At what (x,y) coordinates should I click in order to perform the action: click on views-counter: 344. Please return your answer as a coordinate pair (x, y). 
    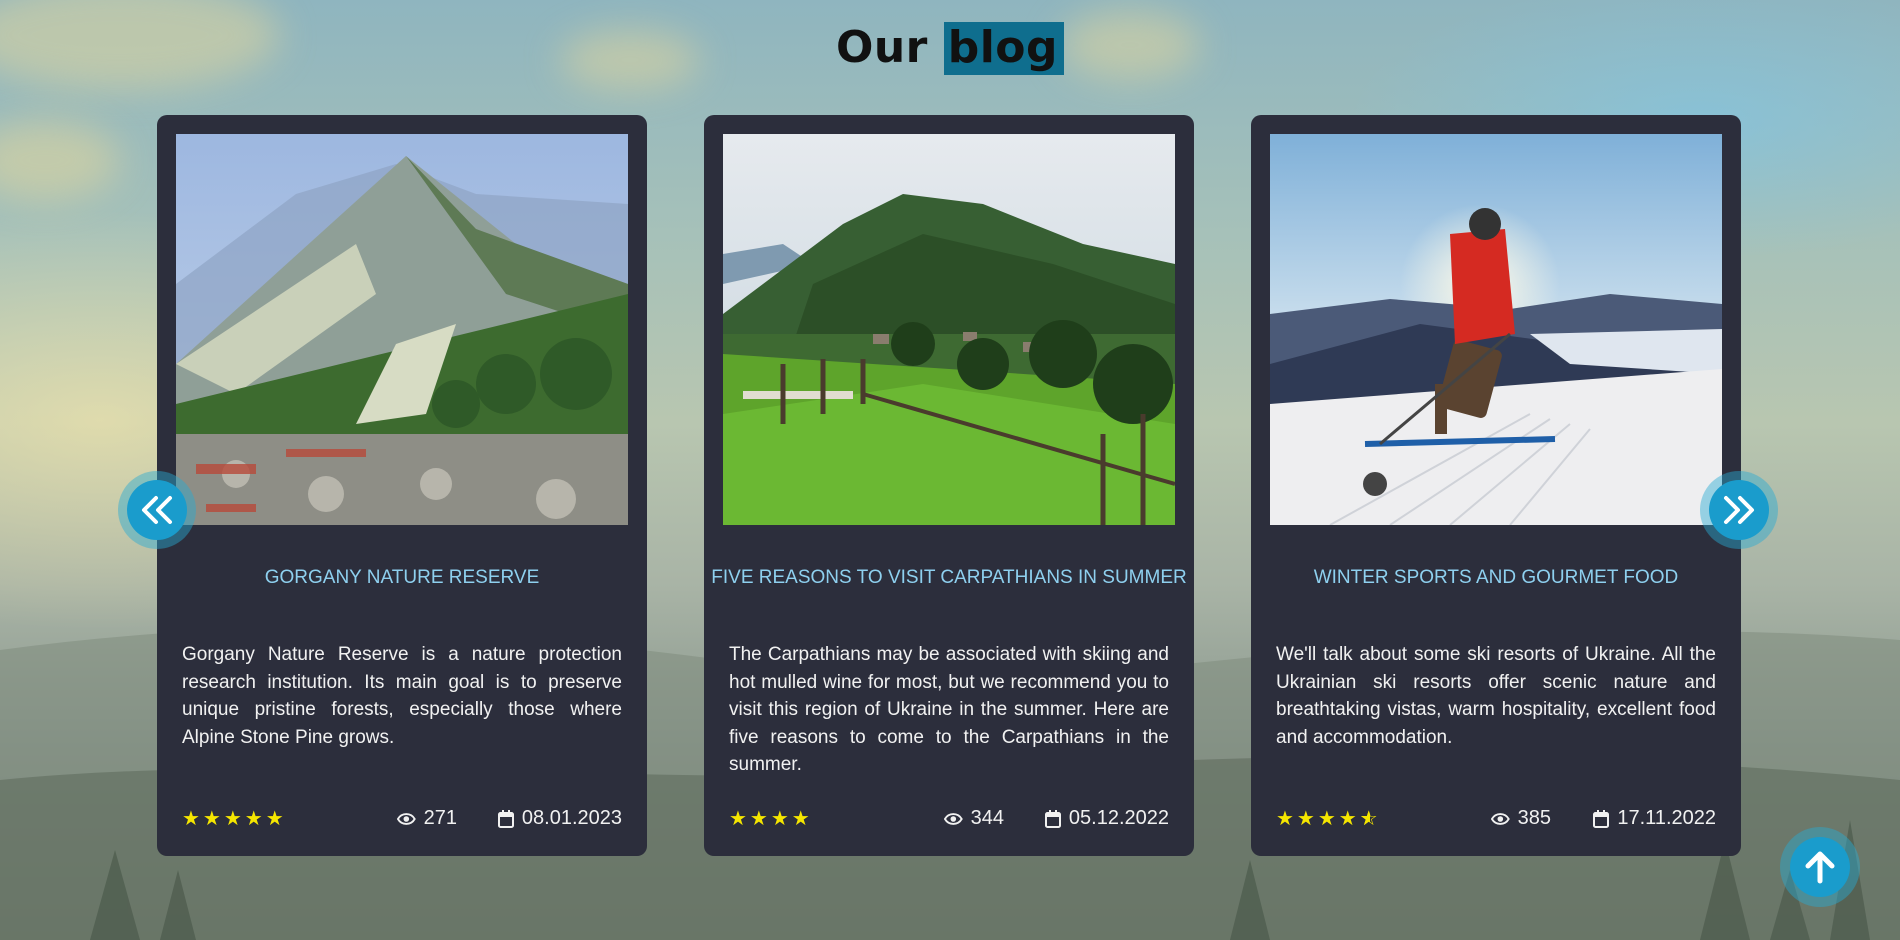
    Looking at the image, I should click on (974, 818).